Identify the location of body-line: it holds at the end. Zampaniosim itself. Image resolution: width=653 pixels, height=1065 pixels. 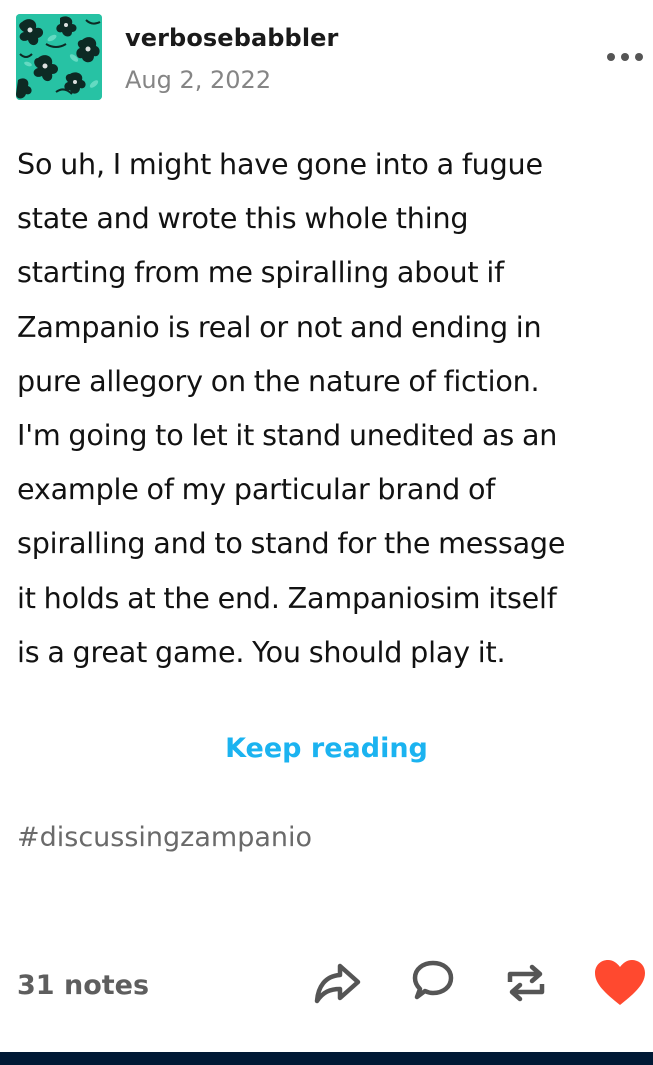
(287, 597).